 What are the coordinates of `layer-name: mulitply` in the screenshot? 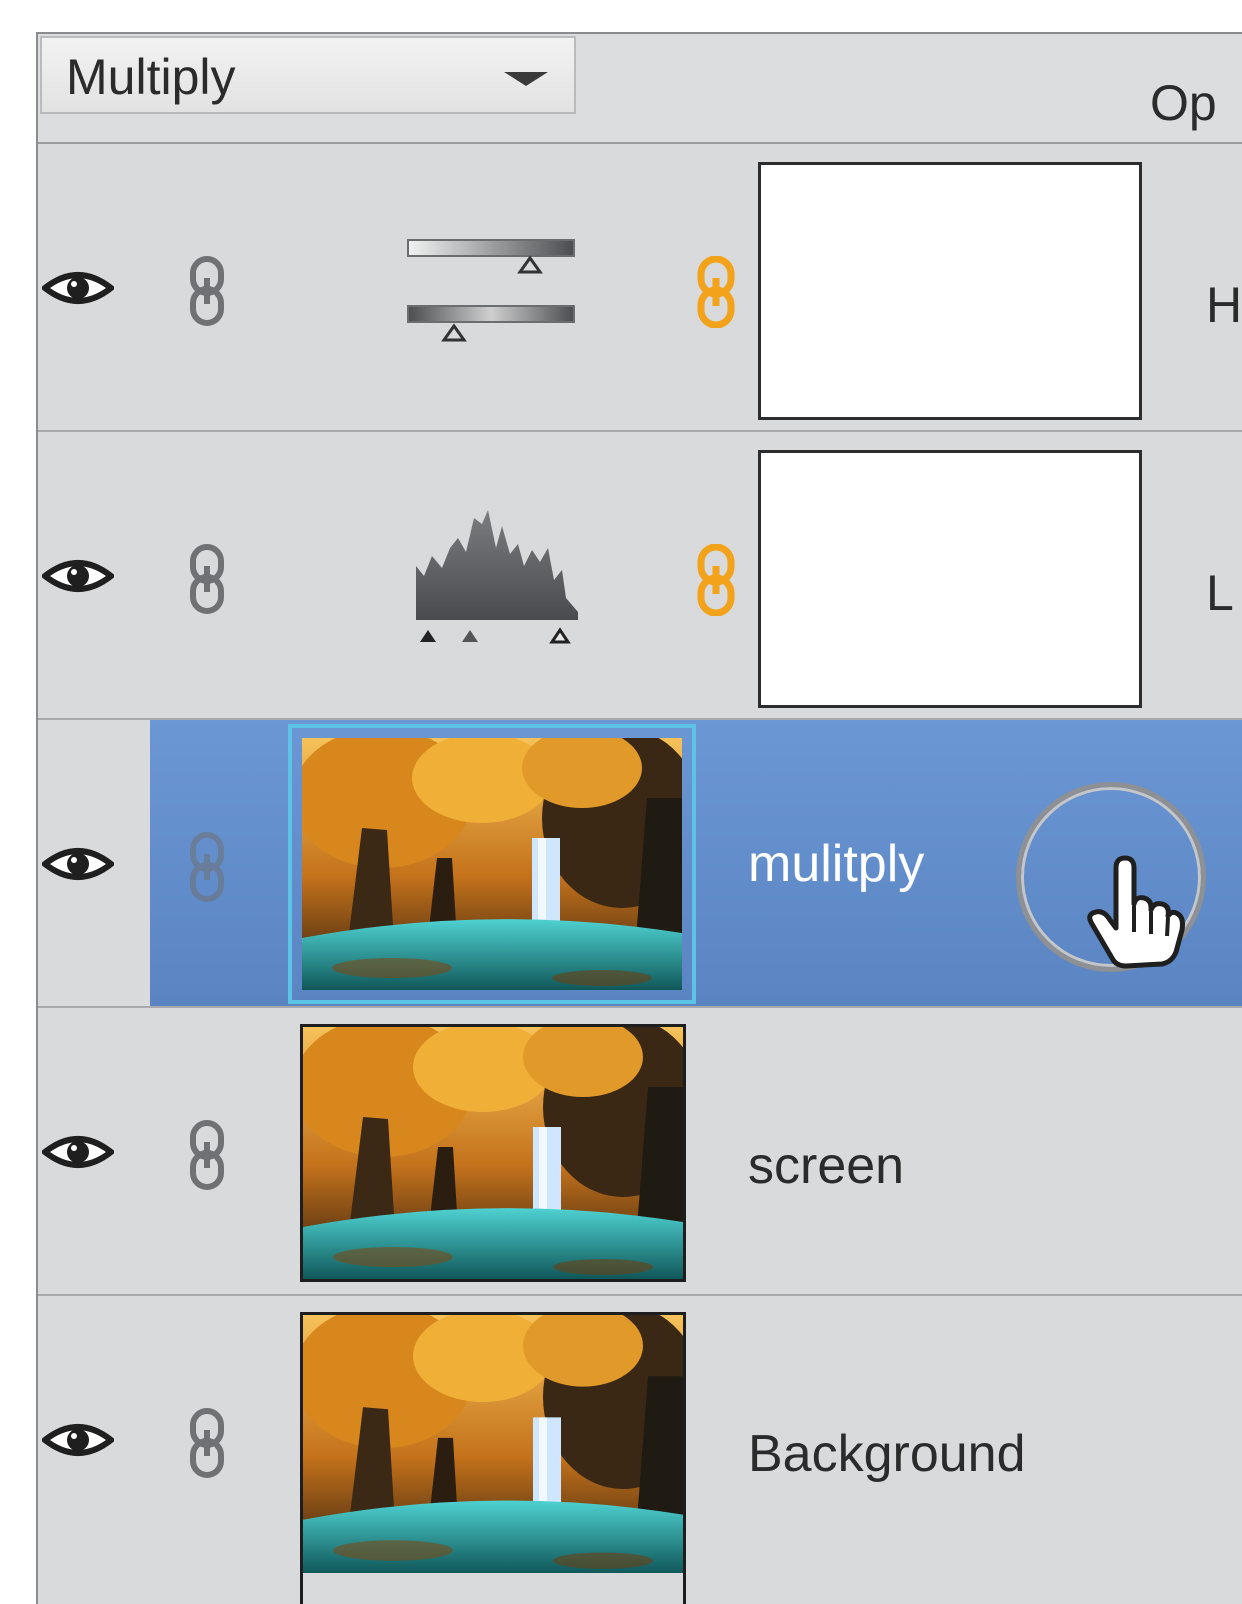 It's located at (836, 864).